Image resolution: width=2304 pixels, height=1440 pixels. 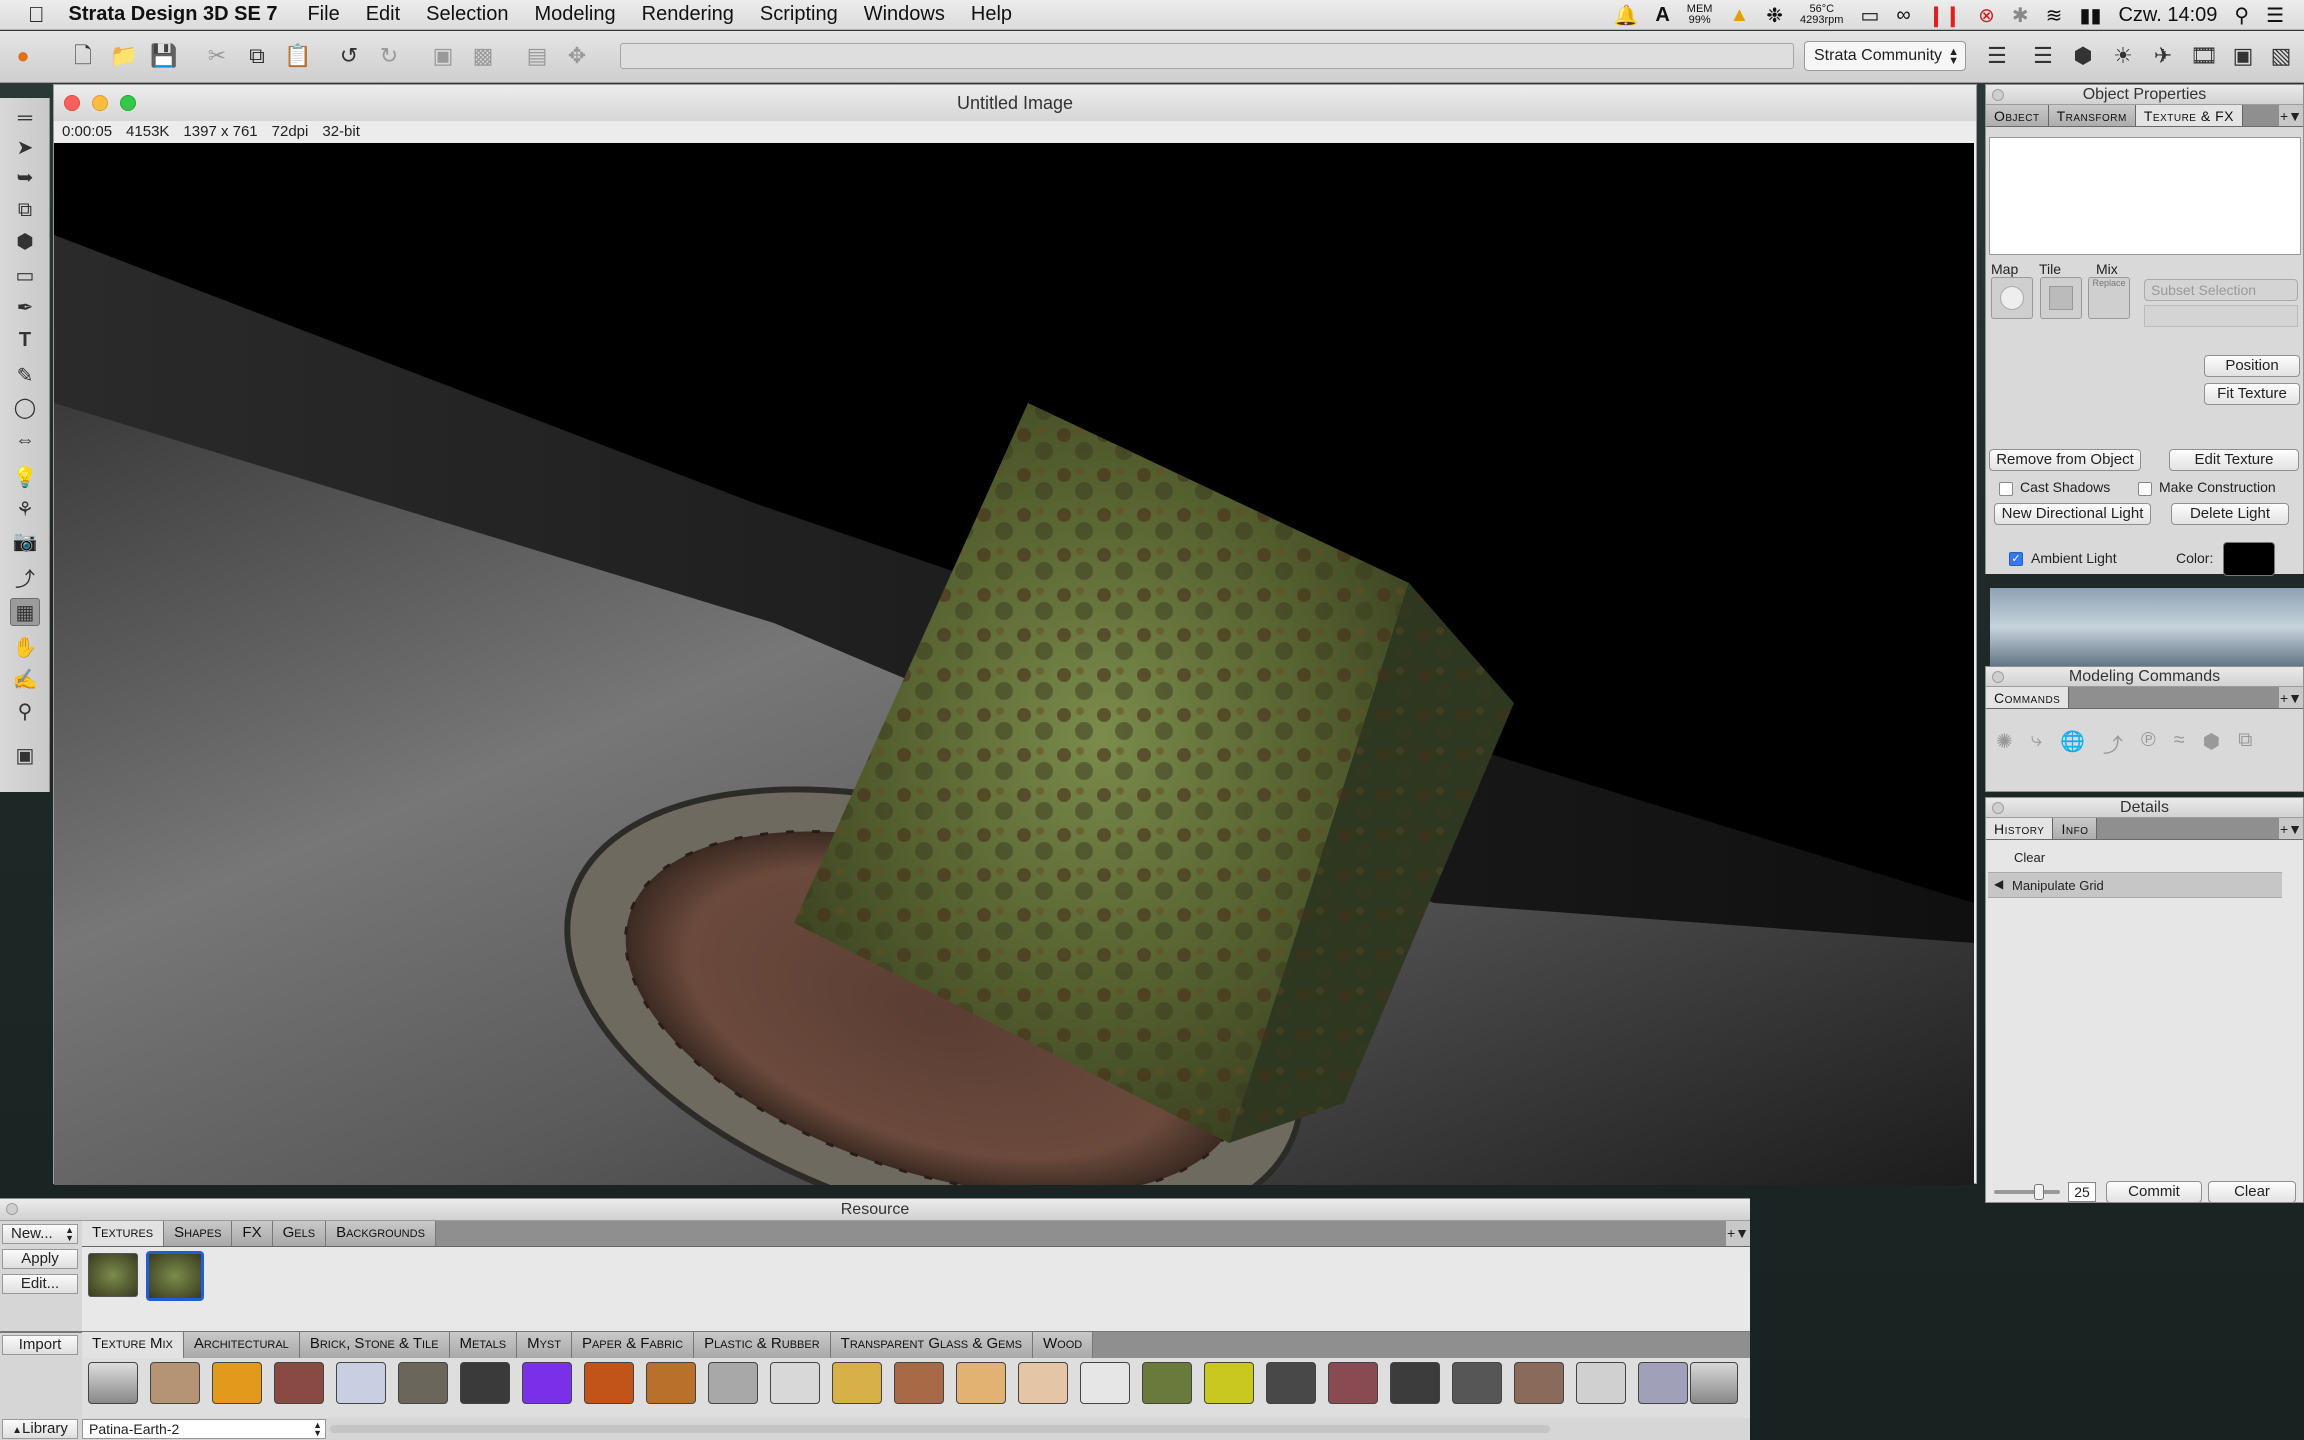 I want to click on tab-commands: Commands, so click(x=2028, y=697).